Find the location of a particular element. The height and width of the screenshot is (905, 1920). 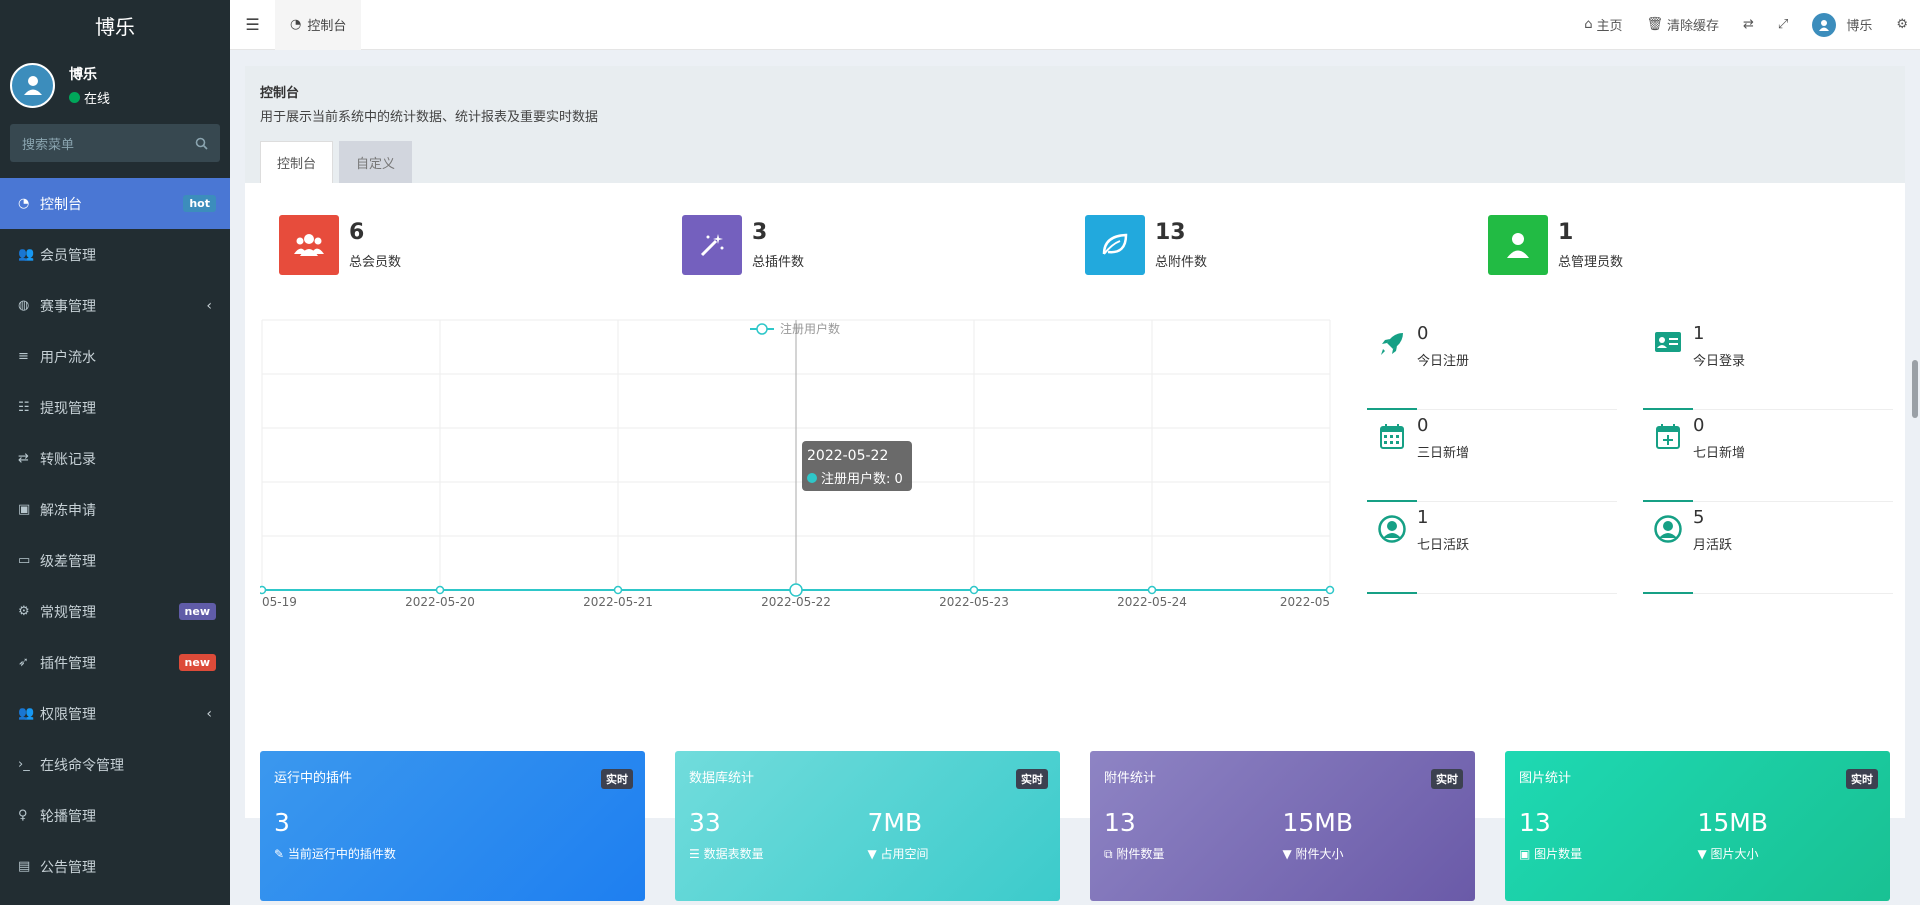

mini-stats: 0 今日注册 1 今日登录 0 三日新增 0 七日新增 1 七日活跃 5 月活跃 is located at coordinates (1632, 456).